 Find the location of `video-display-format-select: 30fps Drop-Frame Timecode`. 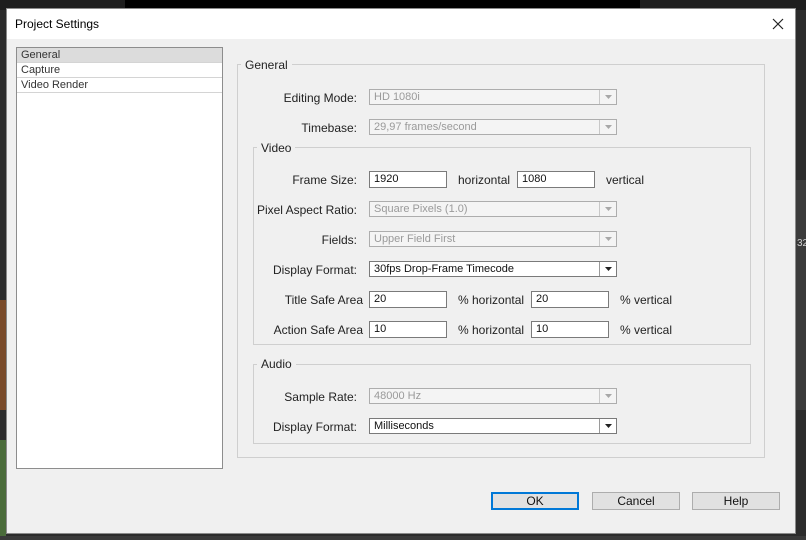

video-display-format-select: 30fps Drop-Frame Timecode is located at coordinates (493, 269).